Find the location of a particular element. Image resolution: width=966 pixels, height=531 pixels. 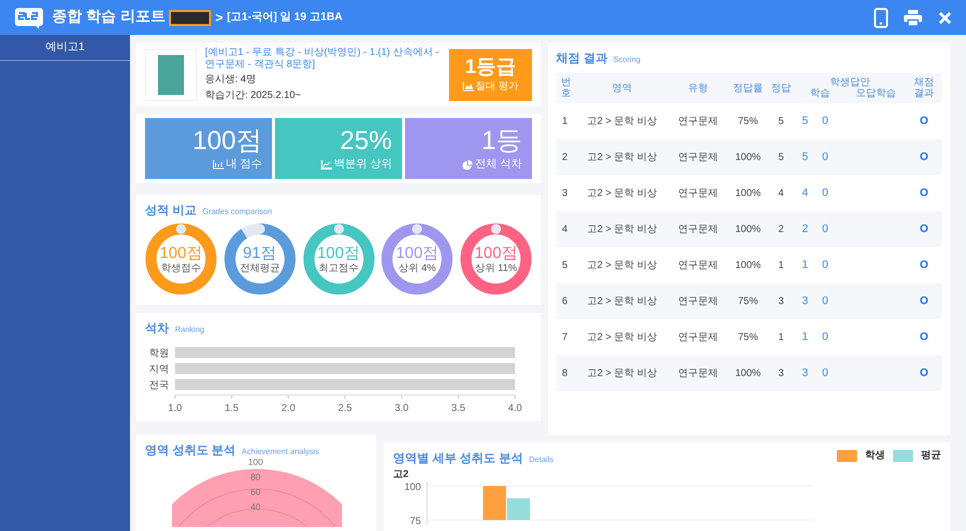

donut-label: 학생점수 is located at coordinates (181, 268).